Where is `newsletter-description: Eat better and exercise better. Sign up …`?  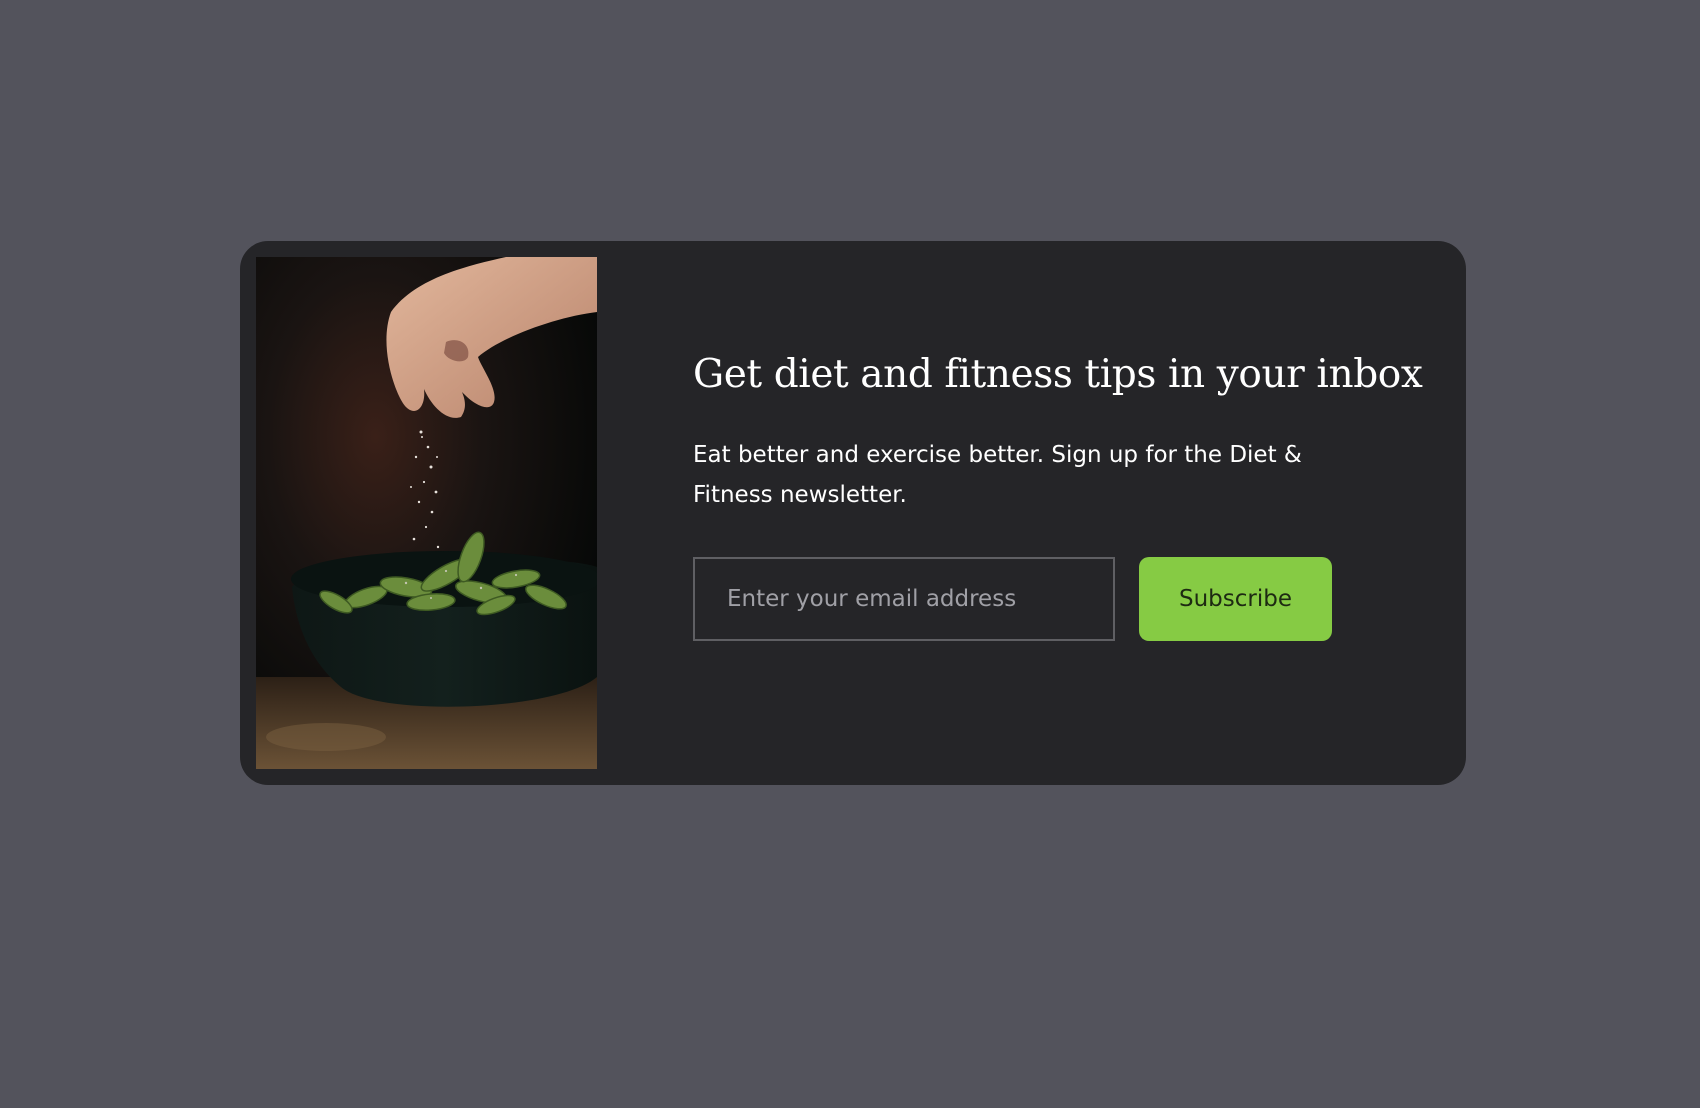
newsletter-description: Eat better and exercise better. Sign up … is located at coordinates (997, 475).